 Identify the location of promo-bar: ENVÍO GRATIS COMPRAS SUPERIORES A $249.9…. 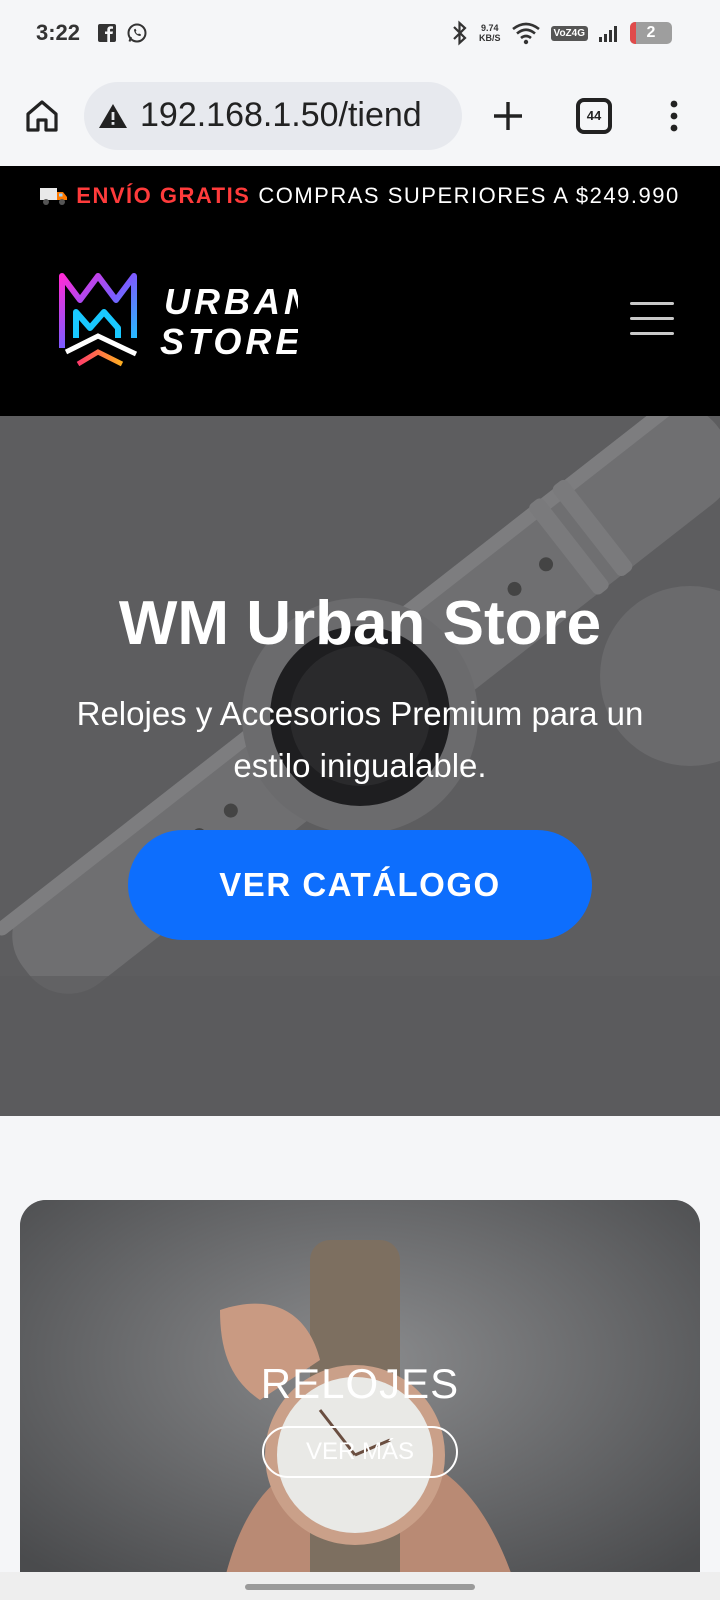
(360, 196).